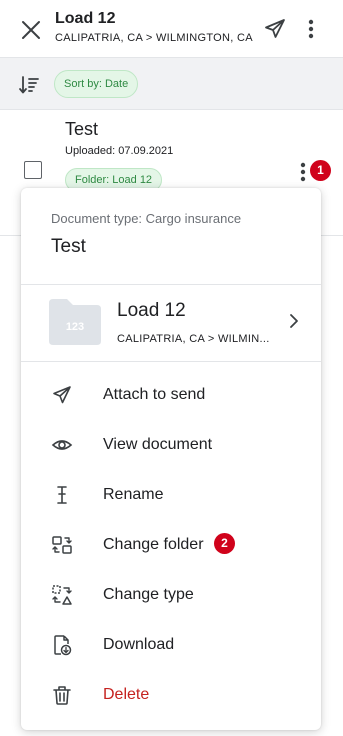  I want to click on header: Load 12 CALIPATRIA, CA > WILMINGTON, CA, so click(171, 29).